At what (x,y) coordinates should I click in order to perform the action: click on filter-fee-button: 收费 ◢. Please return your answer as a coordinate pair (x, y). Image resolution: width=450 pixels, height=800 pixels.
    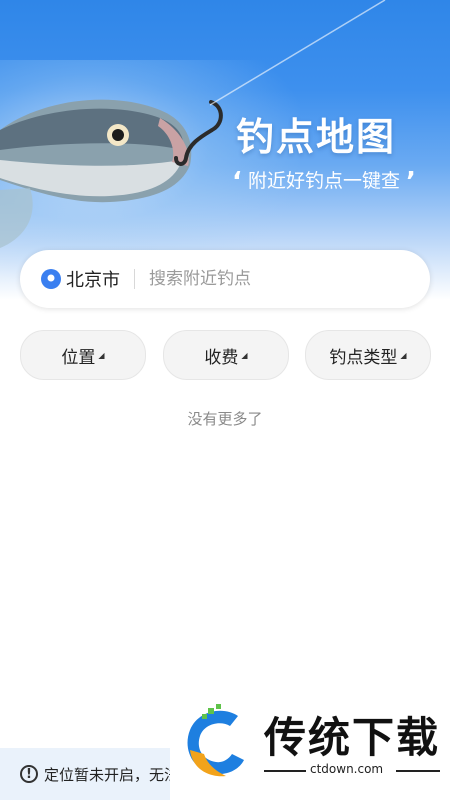
    Looking at the image, I should click on (226, 355).